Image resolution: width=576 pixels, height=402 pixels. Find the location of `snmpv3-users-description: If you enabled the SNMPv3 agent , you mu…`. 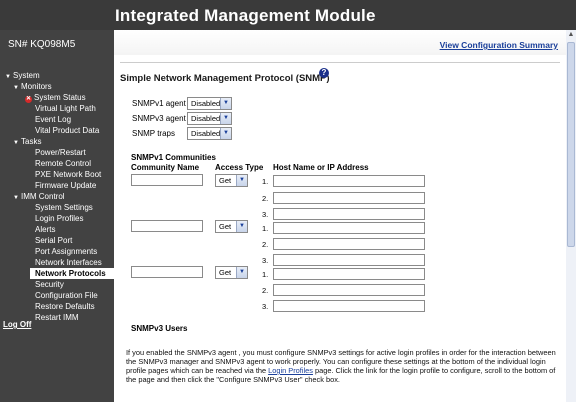

snmpv3-users-description: If you enabled the SNMPv3 agent , you mu… is located at coordinates (341, 366).